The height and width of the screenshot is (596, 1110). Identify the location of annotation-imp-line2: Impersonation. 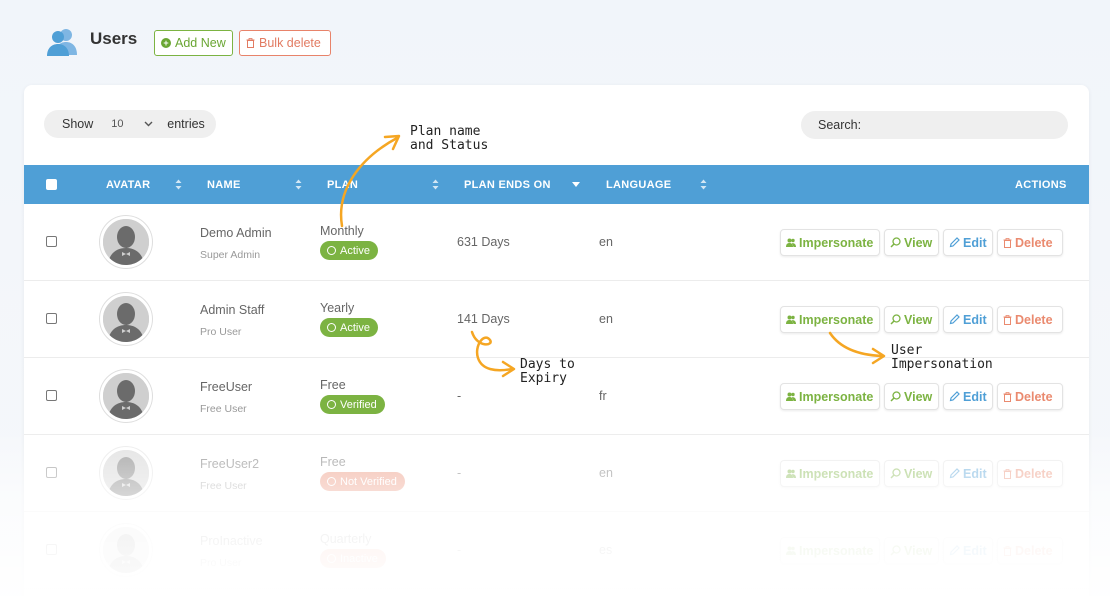
(942, 364).